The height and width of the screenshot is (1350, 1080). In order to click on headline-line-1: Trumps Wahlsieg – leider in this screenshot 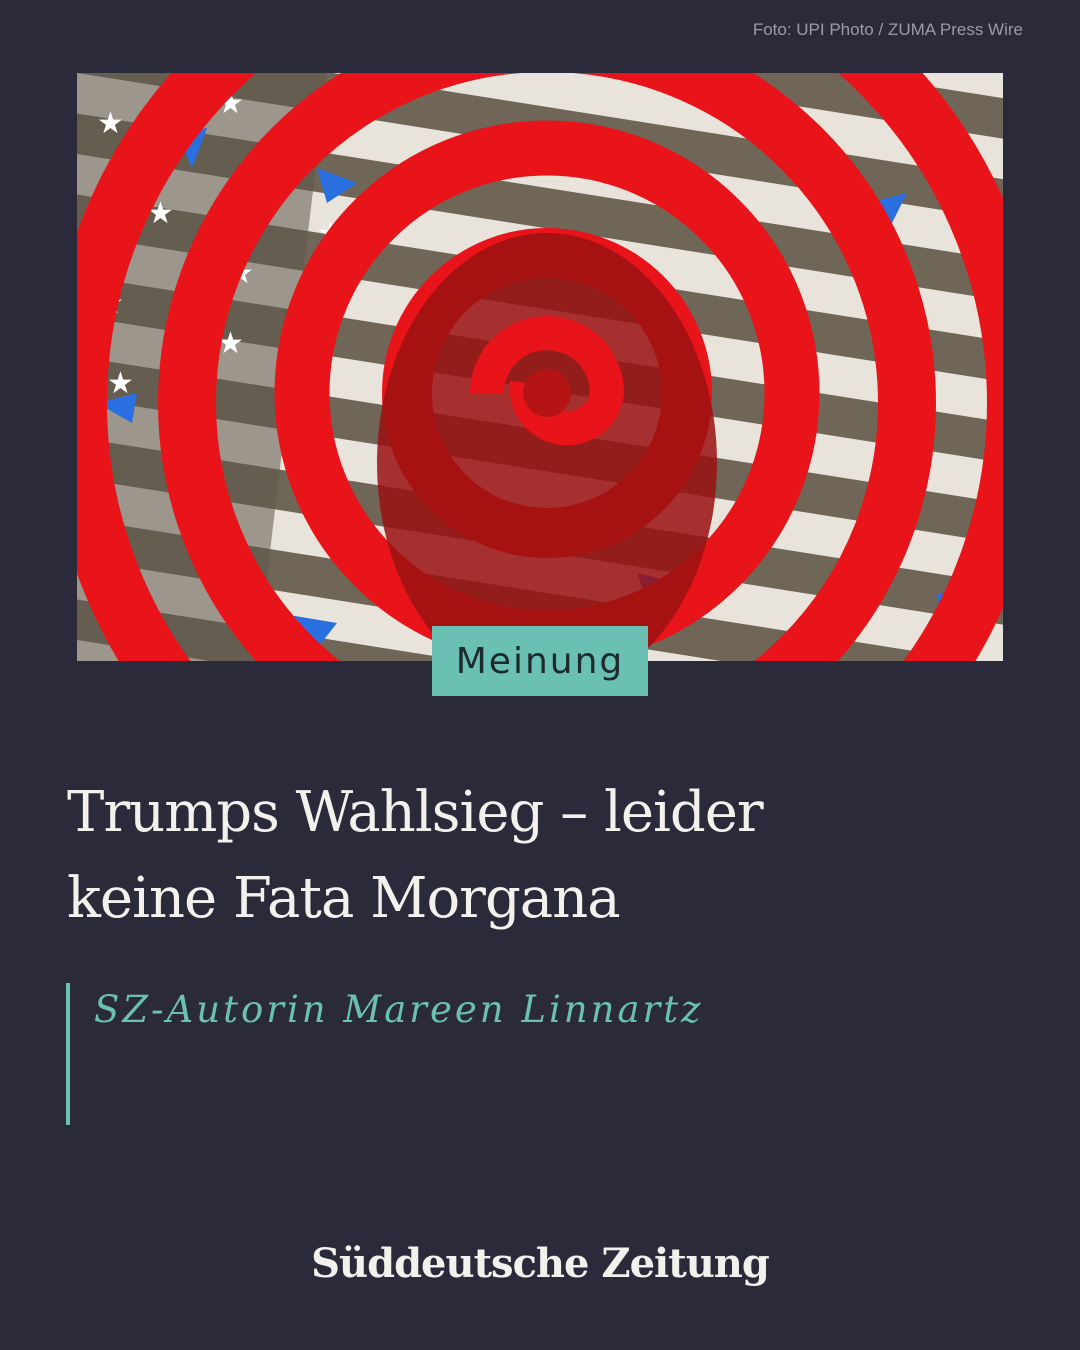, I will do `click(415, 812)`.